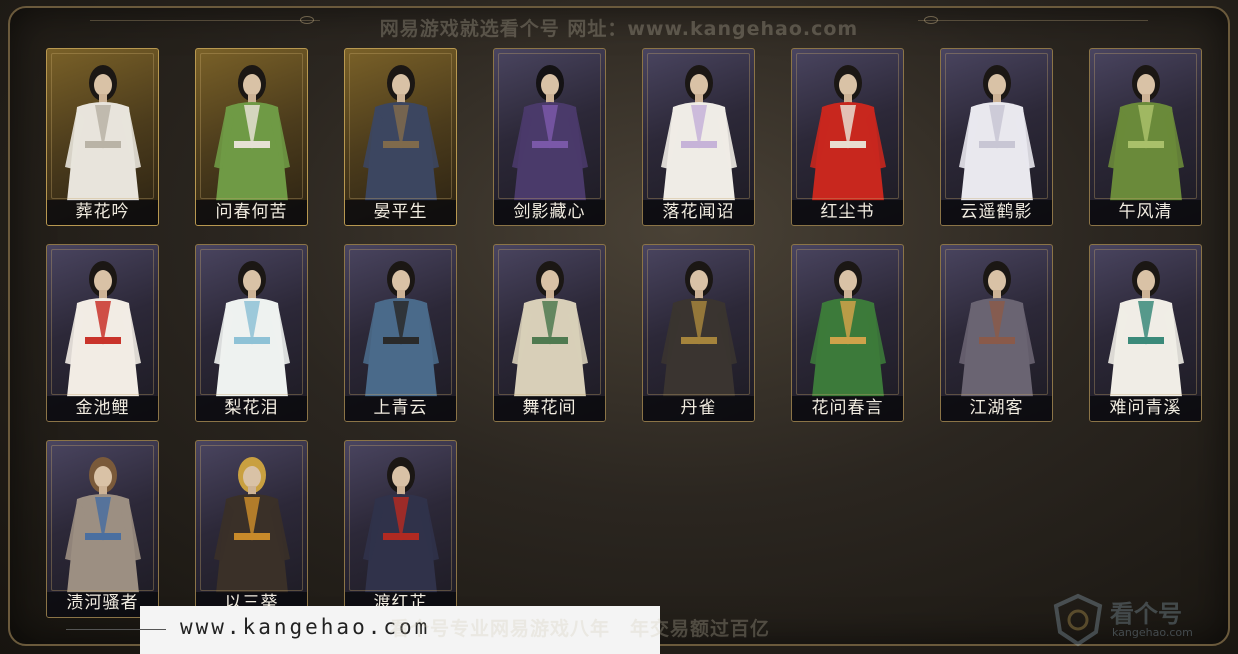  Describe the element at coordinates (116, 629) in the screenshot. I see `banner-divider` at that location.